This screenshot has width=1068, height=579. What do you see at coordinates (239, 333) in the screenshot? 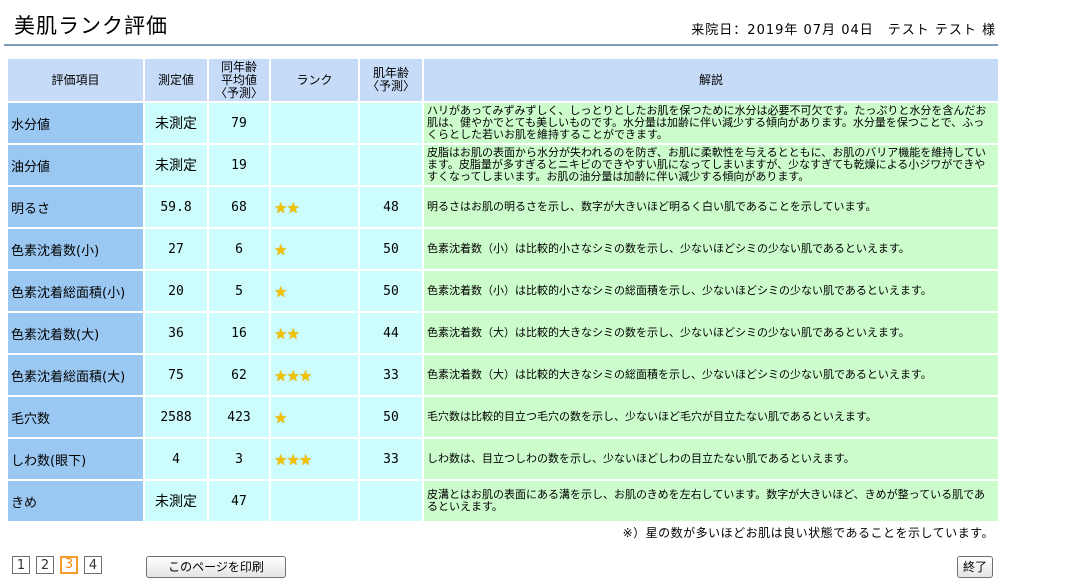
I see `row-average-value: 16` at bounding box center [239, 333].